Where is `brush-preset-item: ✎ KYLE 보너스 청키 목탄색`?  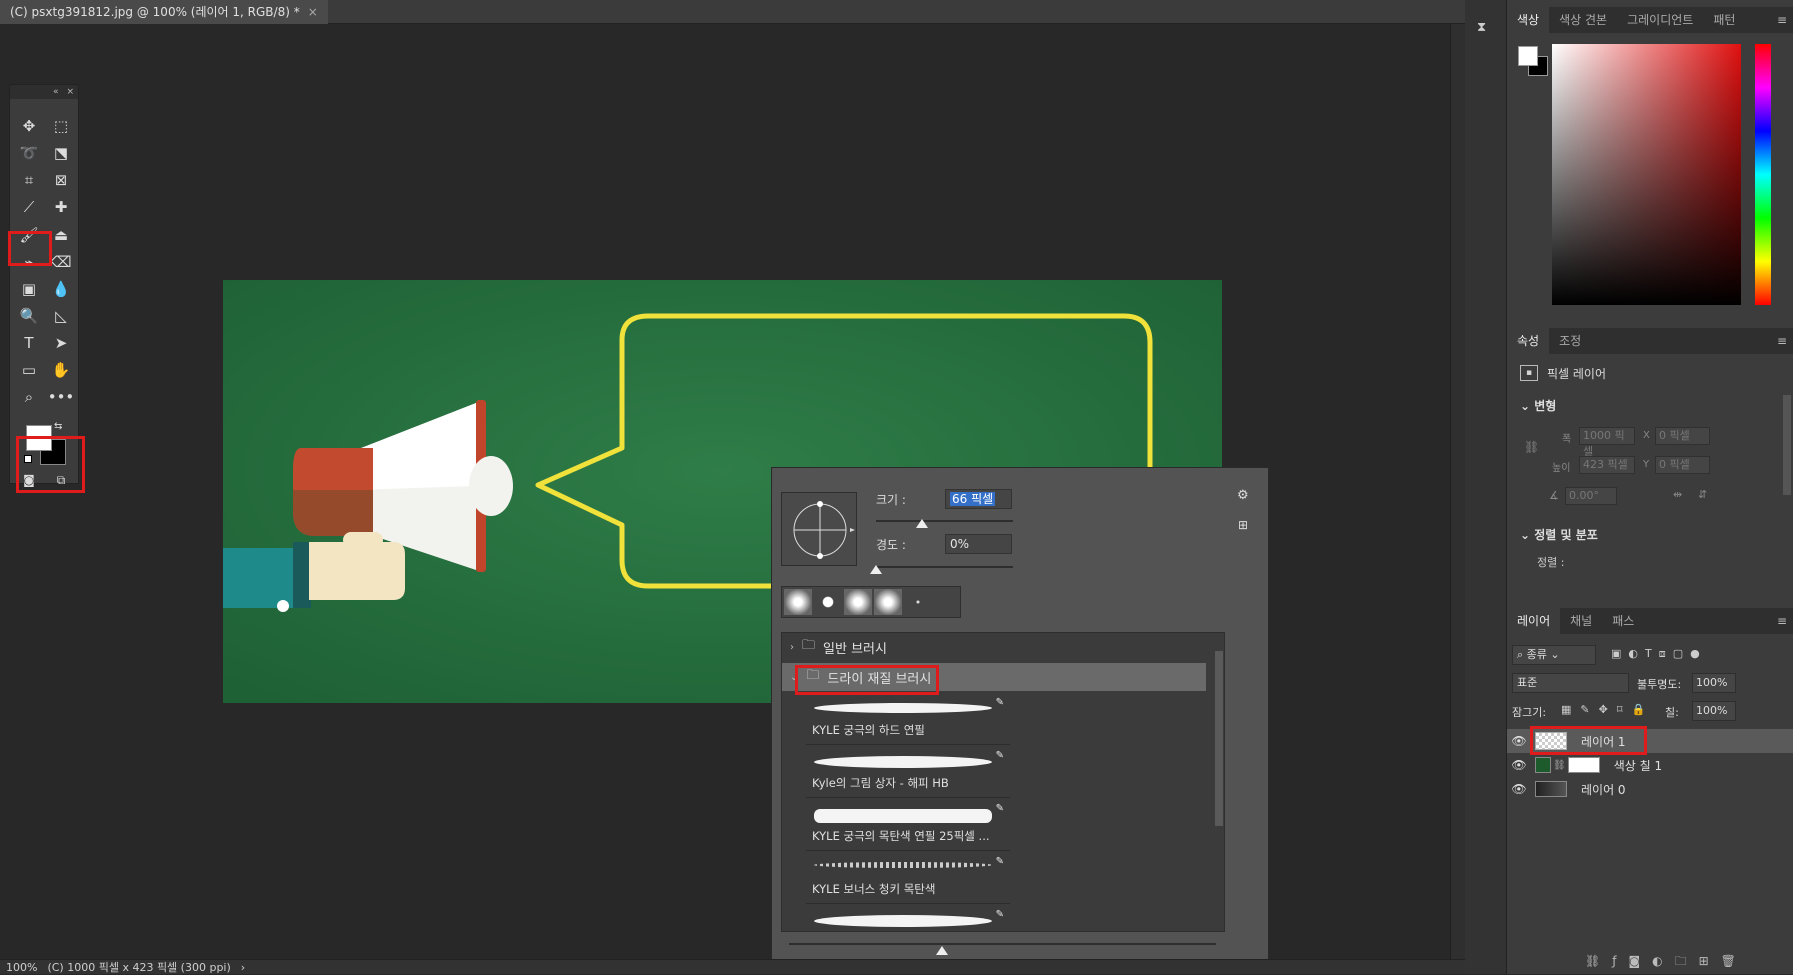 brush-preset-item: ✎ KYLE 보너스 청키 목탄색 is located at coordinates (908, 878).